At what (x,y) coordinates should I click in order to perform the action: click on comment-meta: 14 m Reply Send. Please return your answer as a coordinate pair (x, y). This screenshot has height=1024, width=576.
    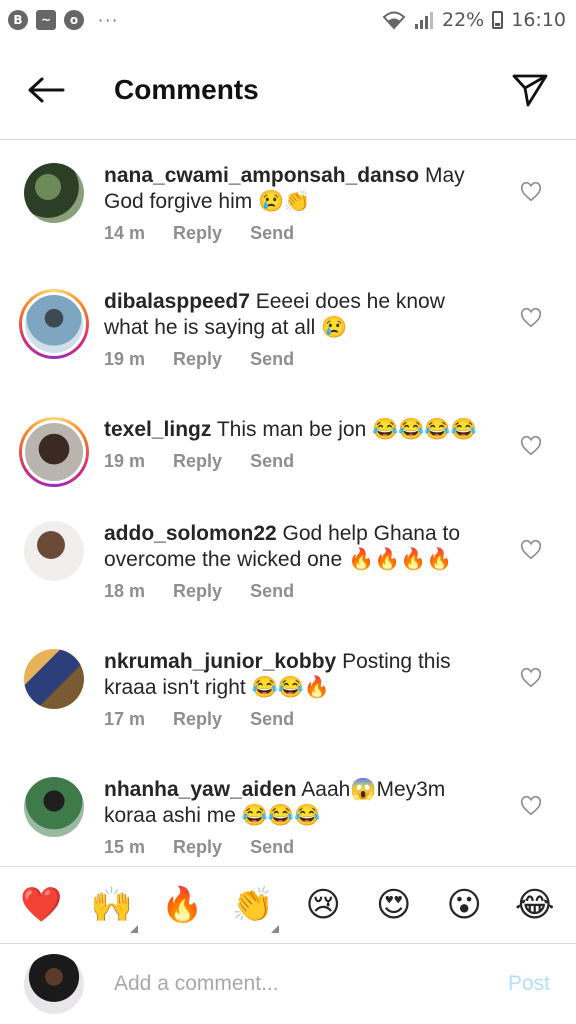
    Looking at the image, I should click on (298, 233).